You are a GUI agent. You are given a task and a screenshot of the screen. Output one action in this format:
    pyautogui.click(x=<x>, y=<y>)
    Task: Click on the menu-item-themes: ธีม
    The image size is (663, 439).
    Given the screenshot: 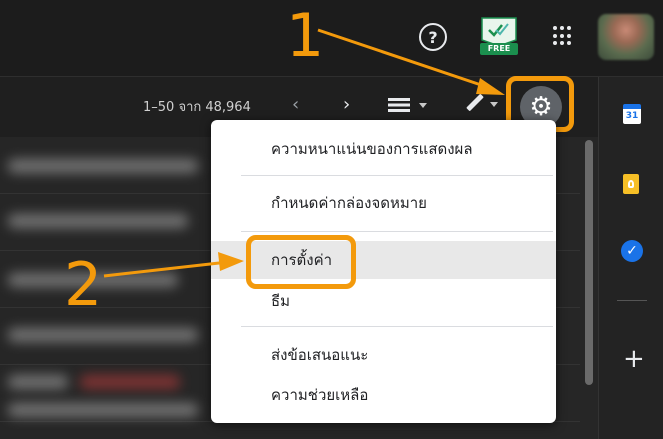 What is the action you would take?
    pyautogui.click(x=383, y=301)
    